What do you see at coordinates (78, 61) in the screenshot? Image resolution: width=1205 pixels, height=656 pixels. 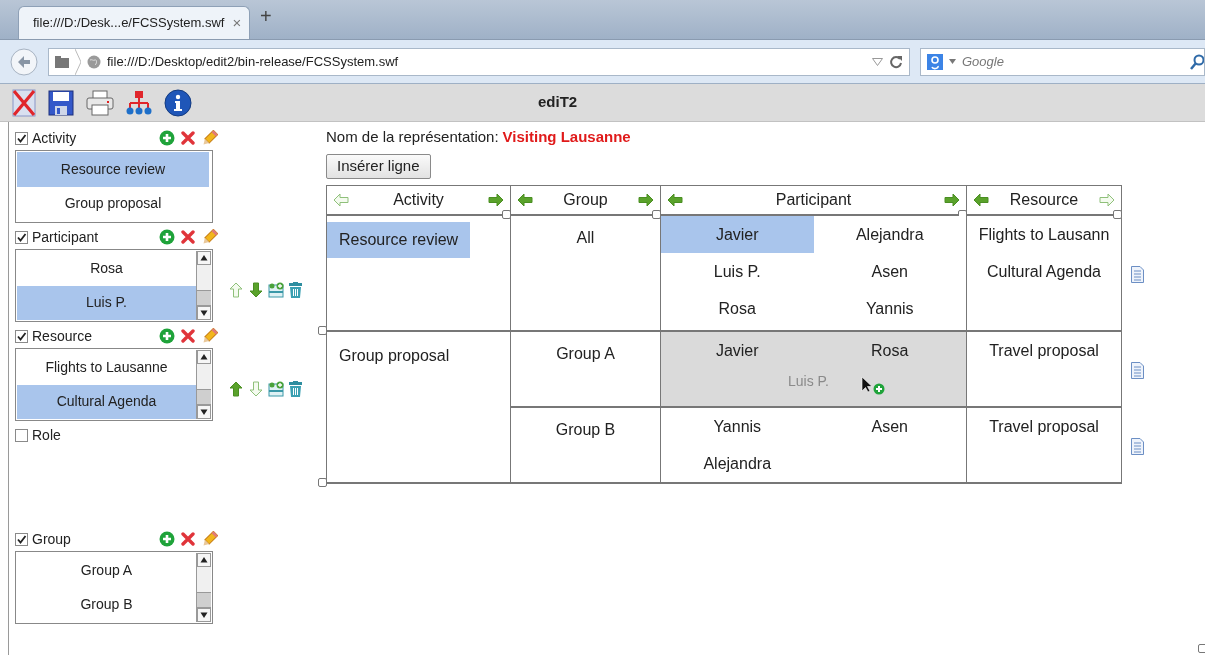 I see `chevron-icon` at bounding box center [78, 61].